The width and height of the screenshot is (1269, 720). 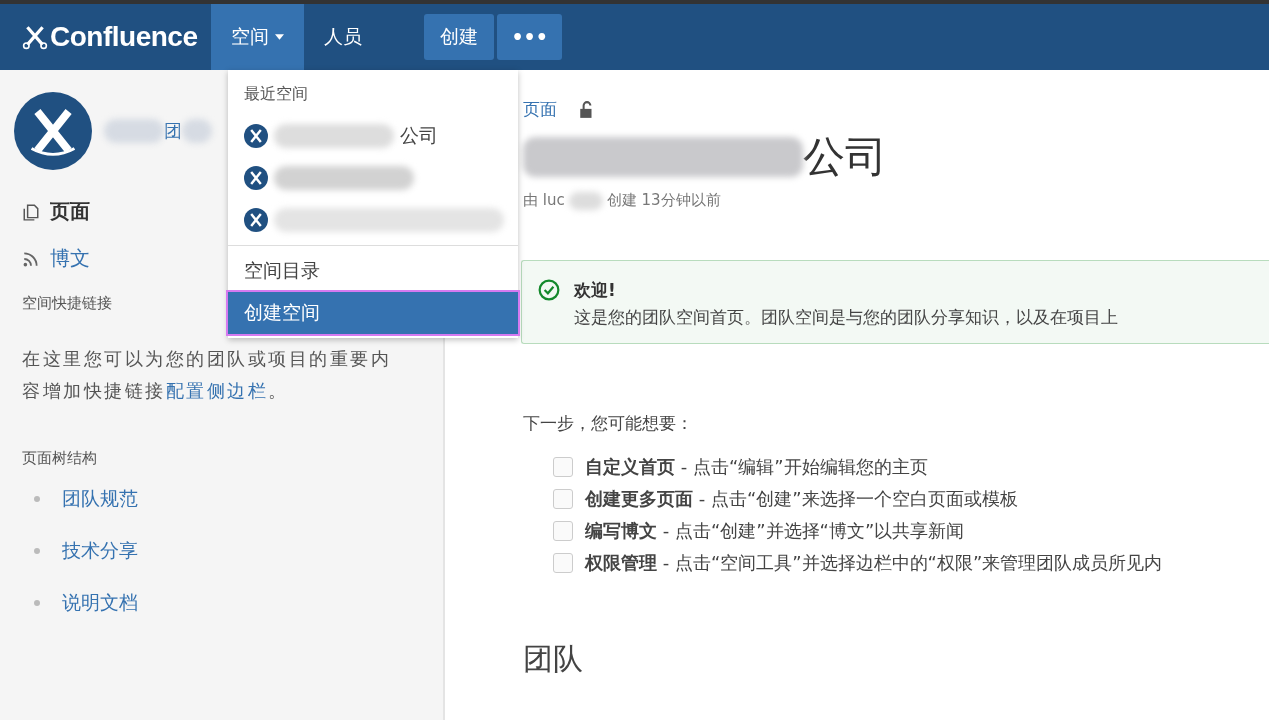 I want to click on welcome-text: 这是您的团队空间首页。团队空间是与您的团队分享知识，以及在项目上, so click(x=846, y=317).